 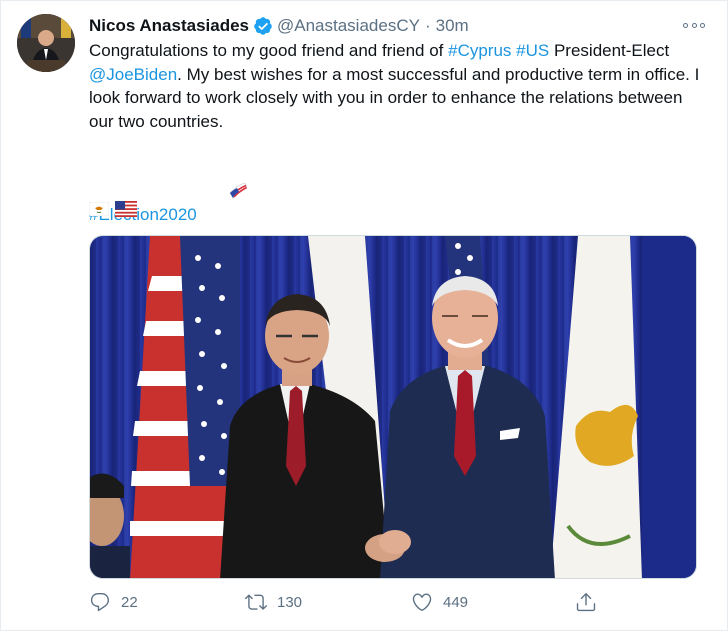 What do you see at coordinates (479, 50) in the screenshot?
I see `hashtag-cyprus-link: #Cyprus` at bounding box center [479, 50].